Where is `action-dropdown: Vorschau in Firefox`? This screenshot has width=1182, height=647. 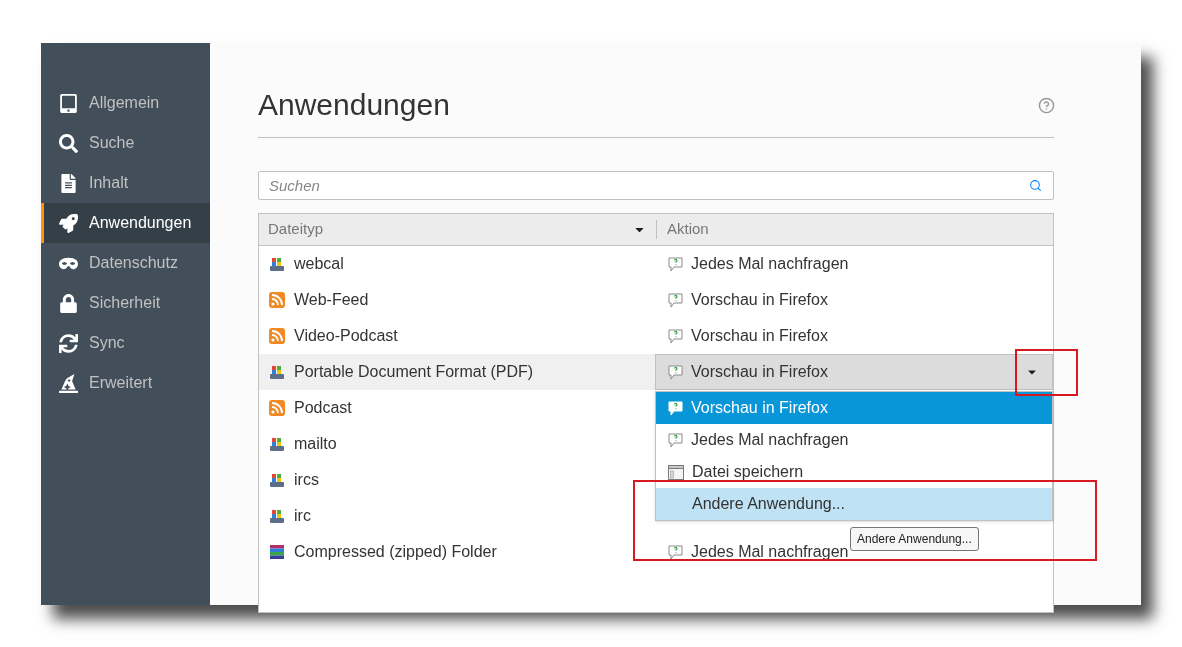
action-dropdown: Vorschau in Firefox is located at coordinates (854, 372).